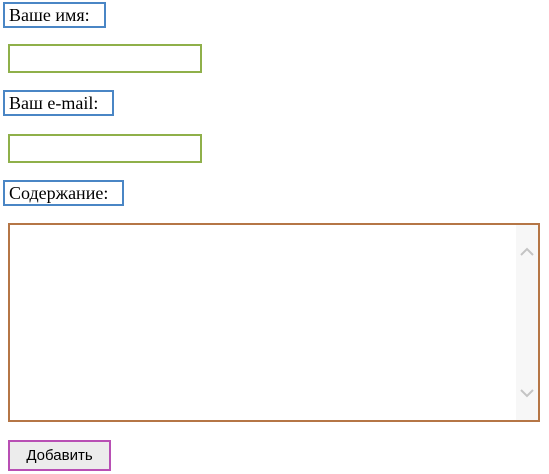 The image size is (549, 474). What do you see at coordinates (59, 455) in the screenshot?
I see `add-button: Добавить` at bounding box center [59, 455].